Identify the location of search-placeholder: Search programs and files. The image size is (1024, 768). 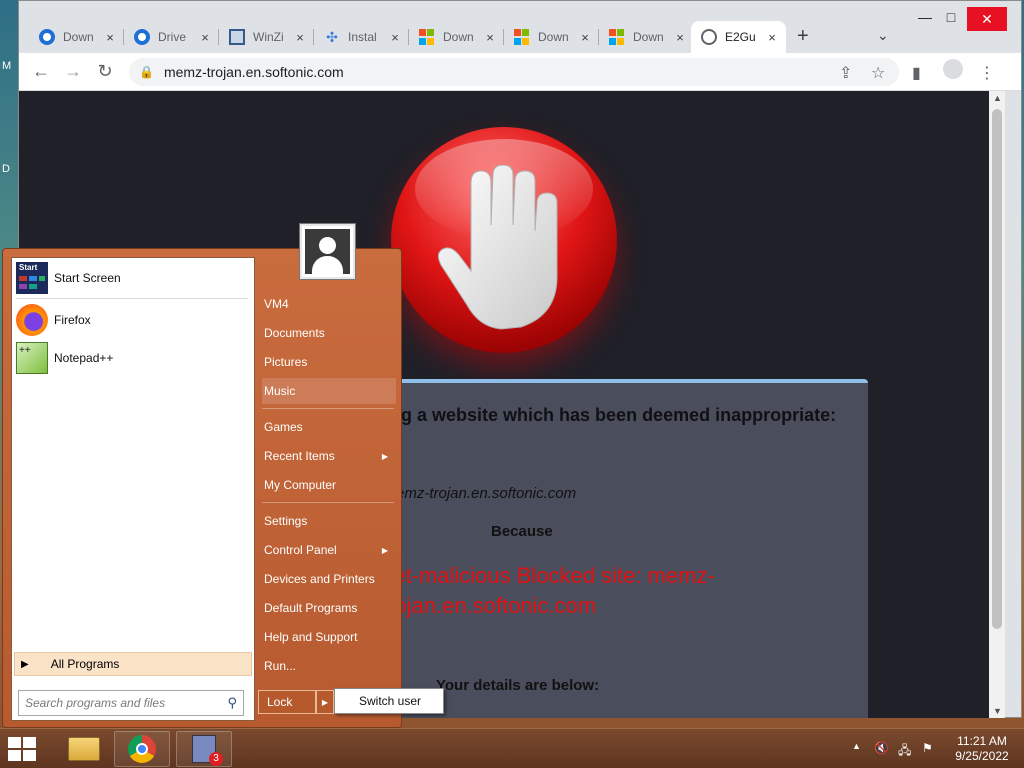
(95, 703).